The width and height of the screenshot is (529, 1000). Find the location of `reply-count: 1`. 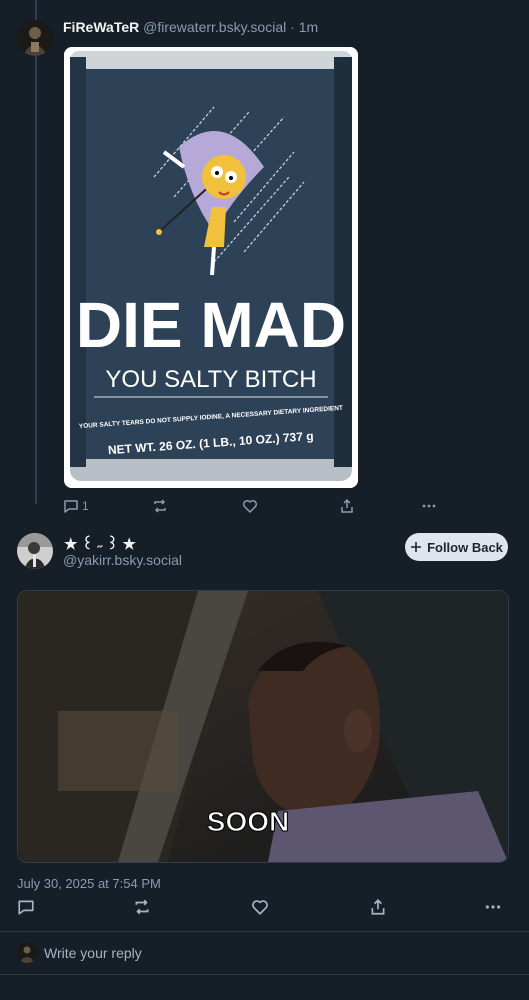

reply-count: 1 is located at coordinates (85, 506).